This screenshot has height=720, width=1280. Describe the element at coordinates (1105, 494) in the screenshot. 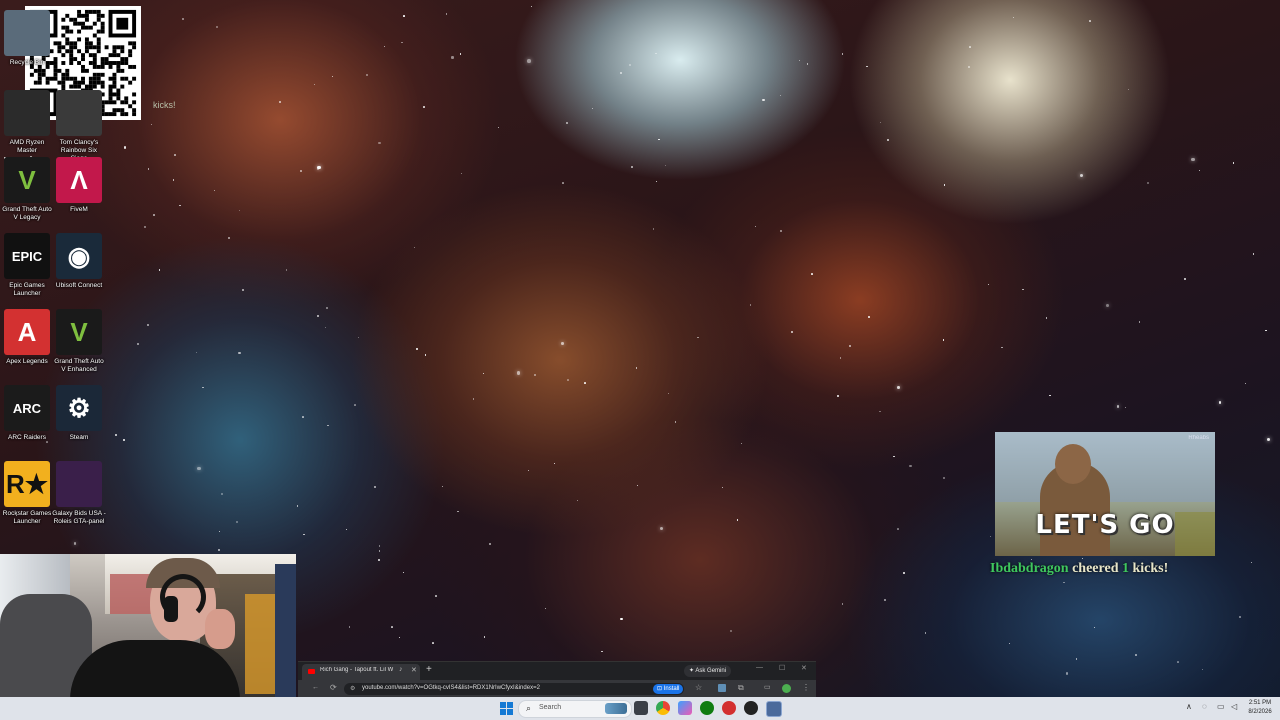

I see `stream-alert-box: Rheabs LET'S GO` at that location.